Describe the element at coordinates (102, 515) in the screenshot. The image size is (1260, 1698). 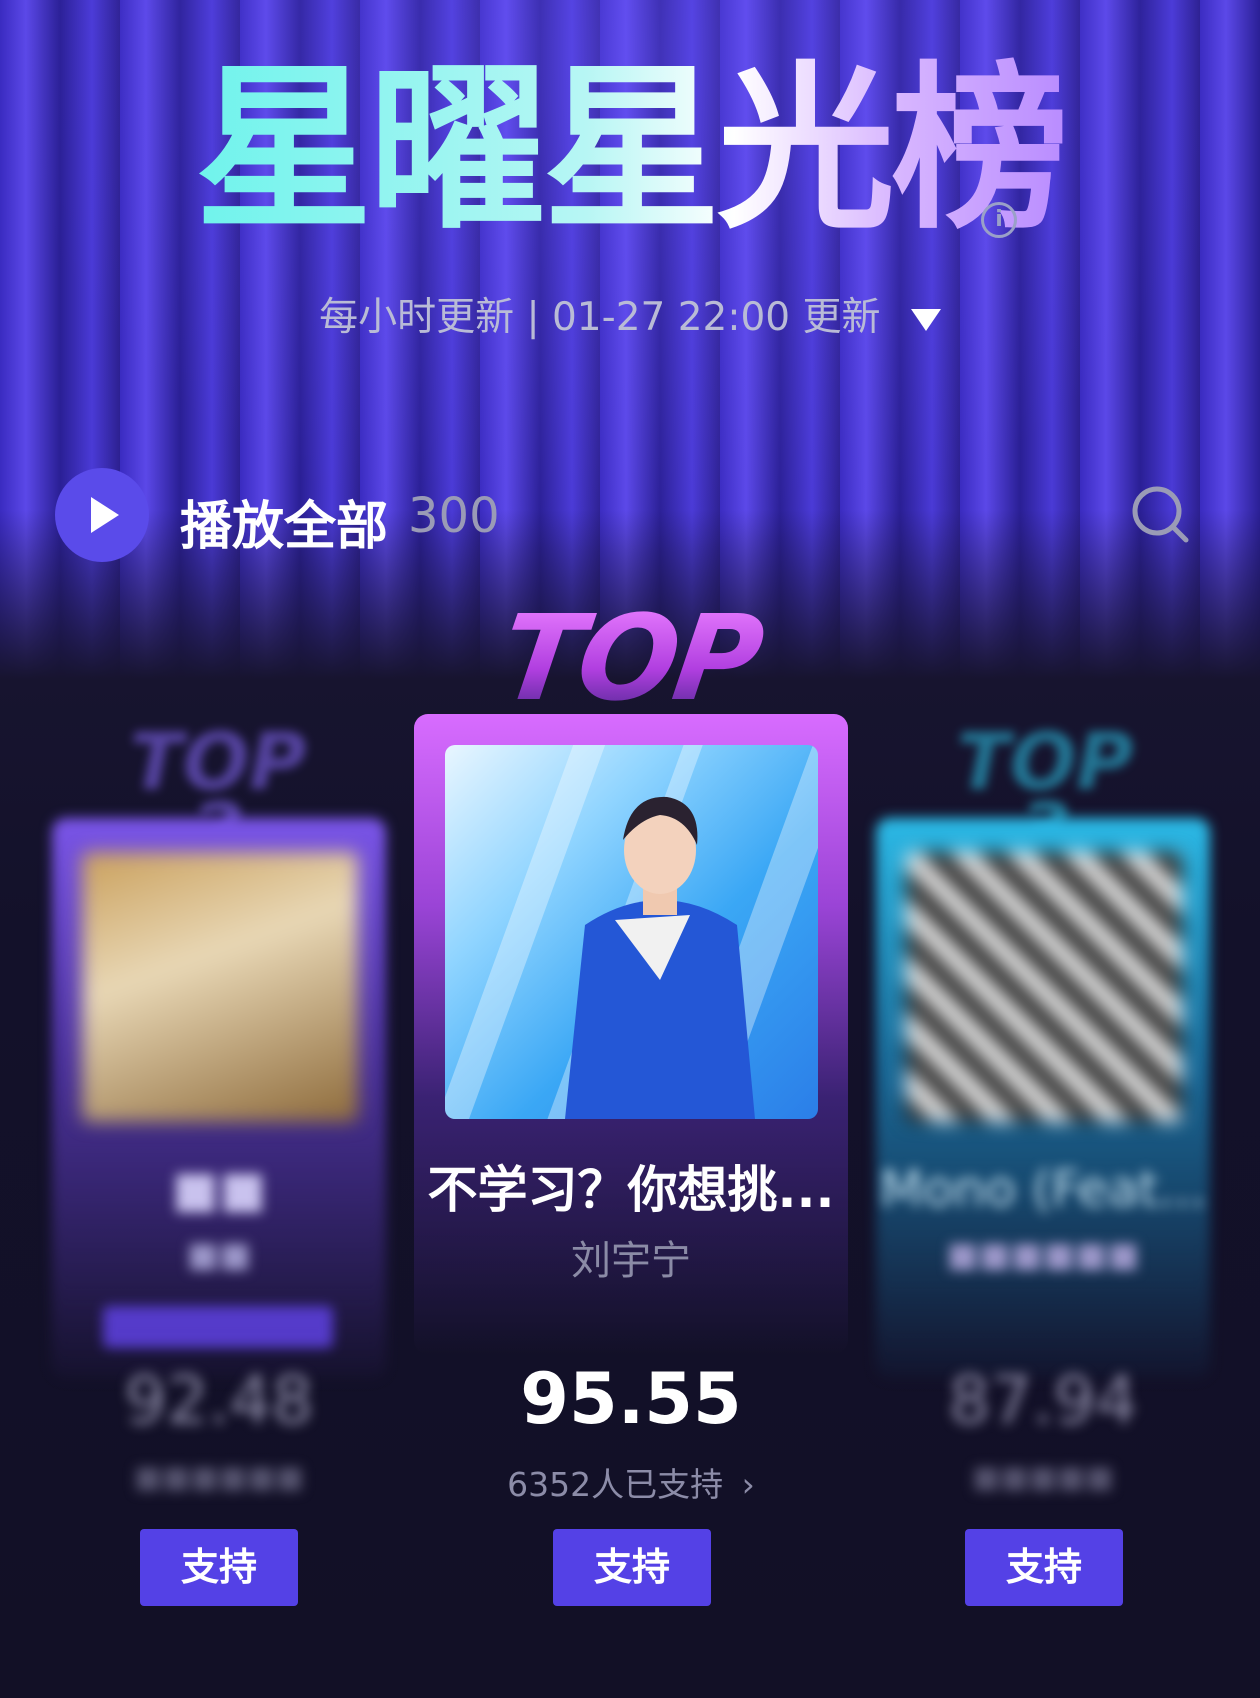
I see `play-icon` at that location.